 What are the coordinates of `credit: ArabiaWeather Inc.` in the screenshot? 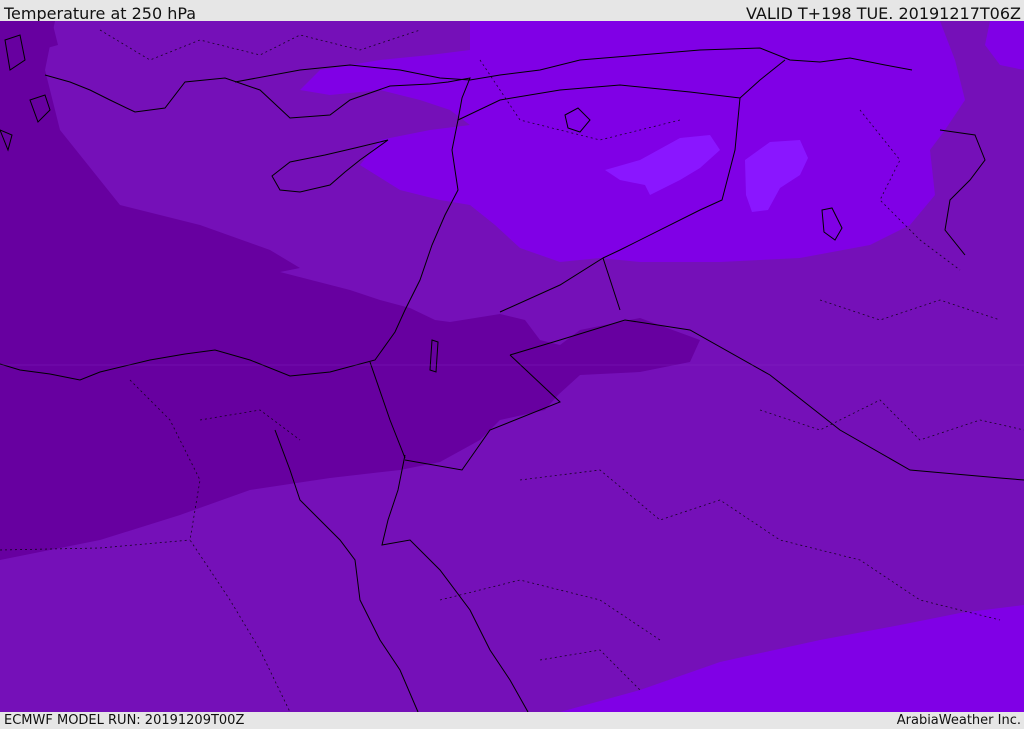 It's located at (958, 720).